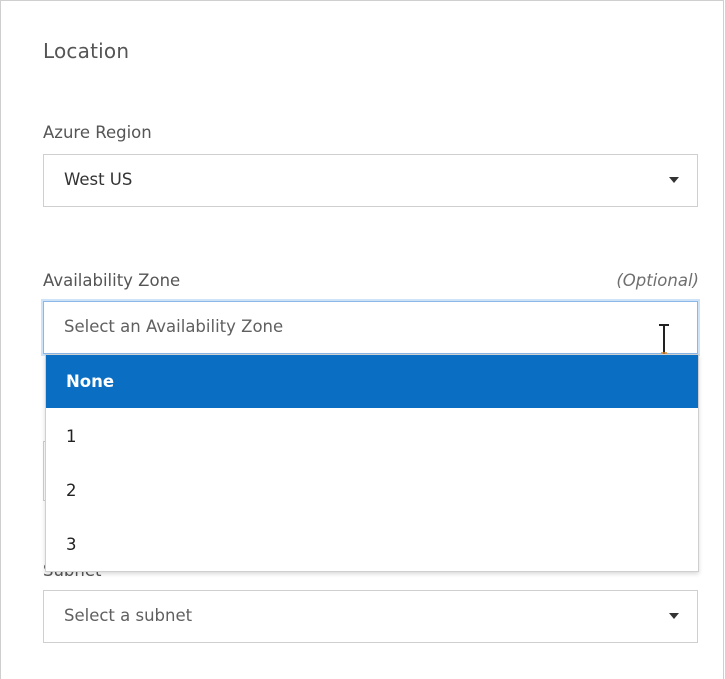 This screenshot has width=725, height=679. Describe the element at coordinates (372, 544) in the screenshot. I see `dropdown-option-3: 3` at that location.